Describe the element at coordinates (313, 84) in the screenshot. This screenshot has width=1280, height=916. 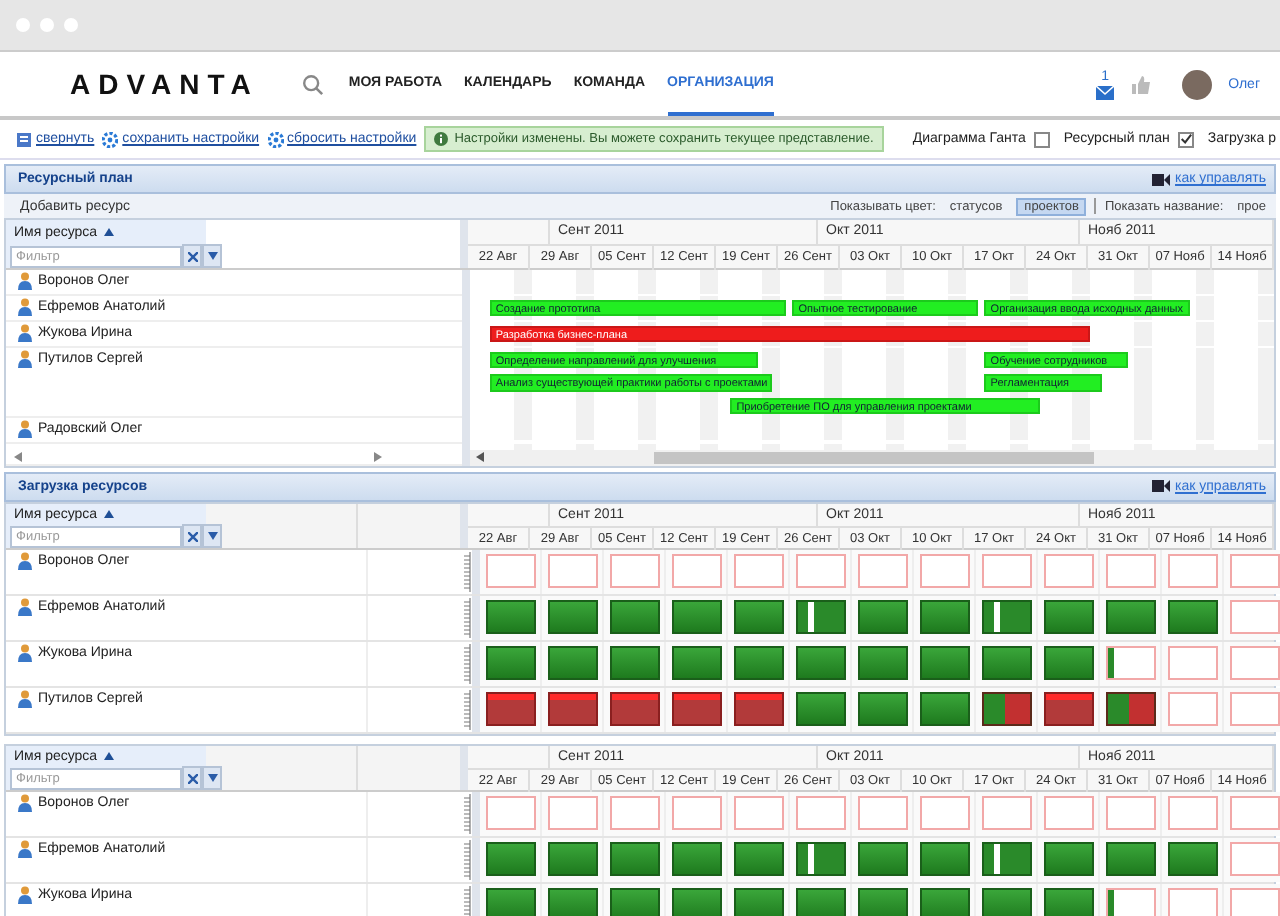
I see `search-icon` at that location.